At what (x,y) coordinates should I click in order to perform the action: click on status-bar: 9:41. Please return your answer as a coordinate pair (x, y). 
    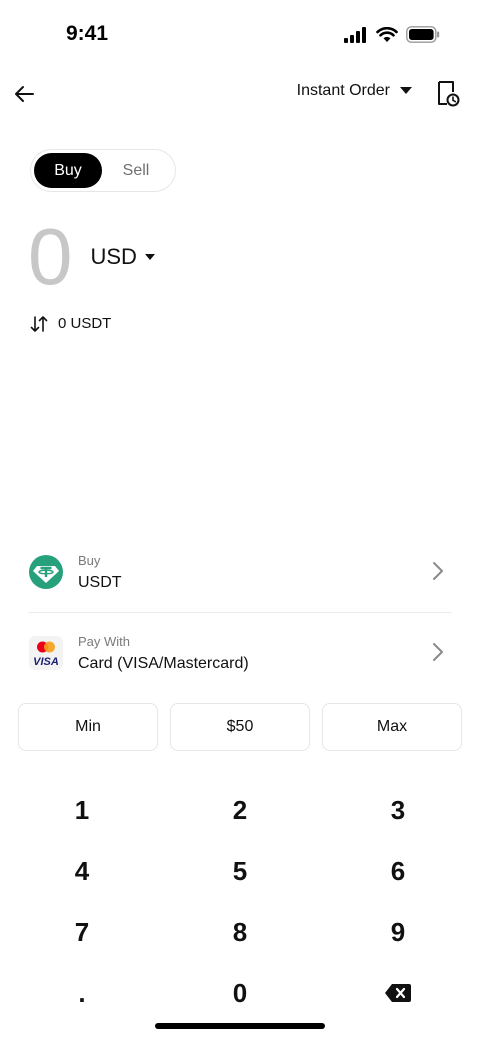
    Looking at the image, I should click on (240, 35).